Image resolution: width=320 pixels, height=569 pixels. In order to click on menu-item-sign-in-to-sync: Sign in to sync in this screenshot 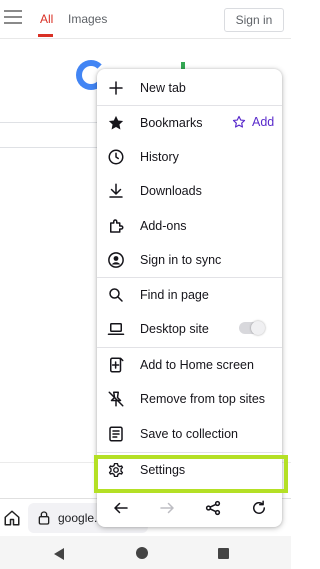, I will do `click(189, 260)`.